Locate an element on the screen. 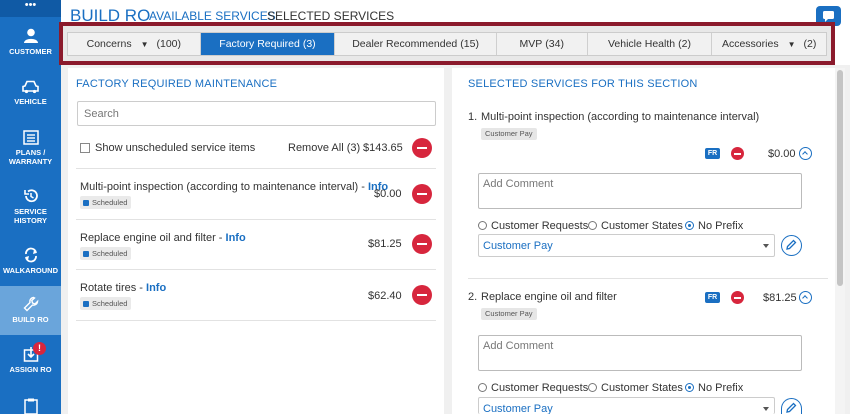 This screenshot has width=850, height=414. remove-all-link: Remove All (3) is located at coordinates (324, 148).